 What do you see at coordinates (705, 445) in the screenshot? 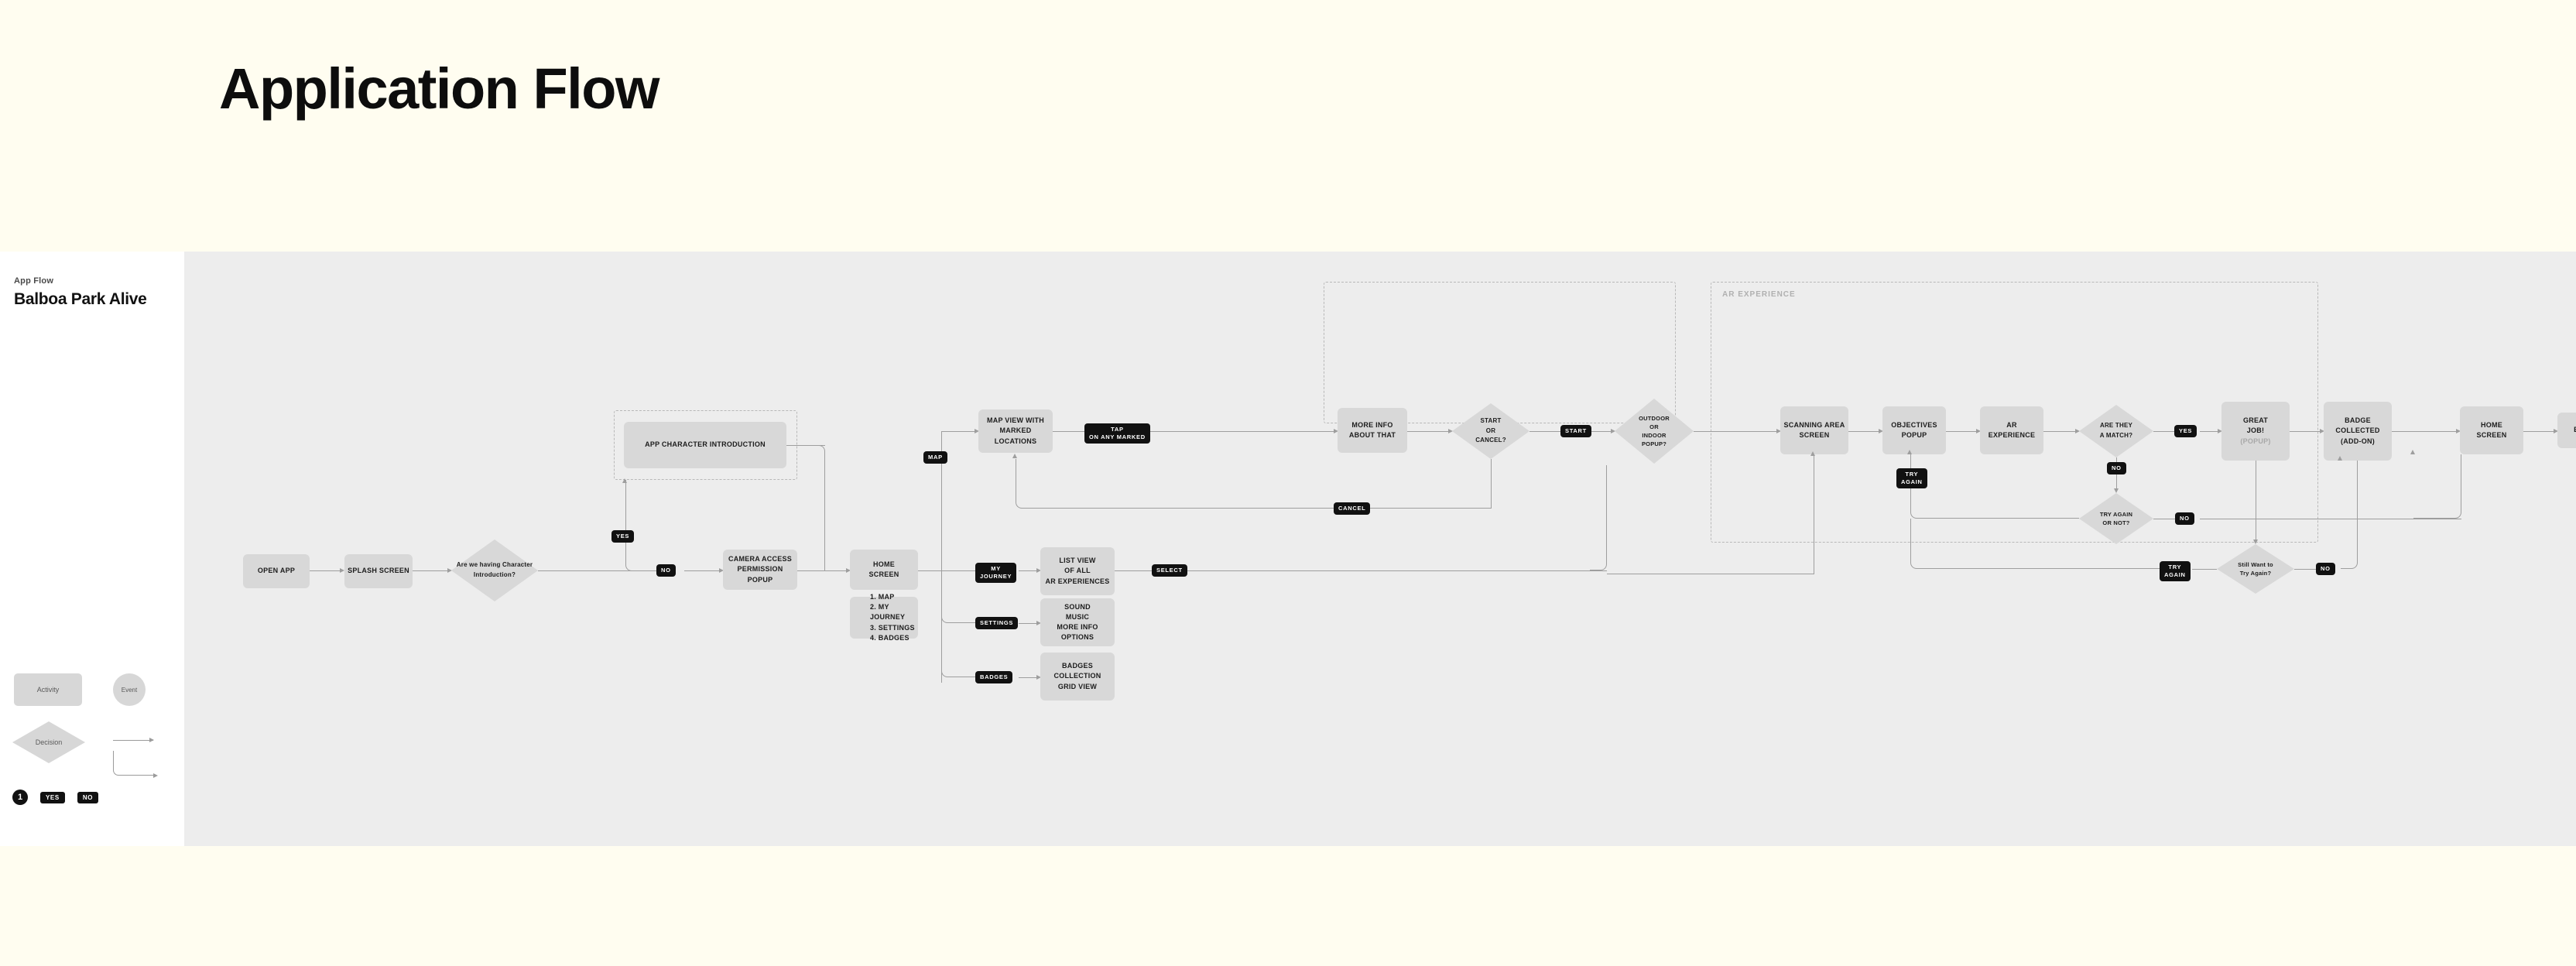
I see `node-app-character-introduction: APP CHARACTER INTRODUCTION` at bounding box center [705, 445].